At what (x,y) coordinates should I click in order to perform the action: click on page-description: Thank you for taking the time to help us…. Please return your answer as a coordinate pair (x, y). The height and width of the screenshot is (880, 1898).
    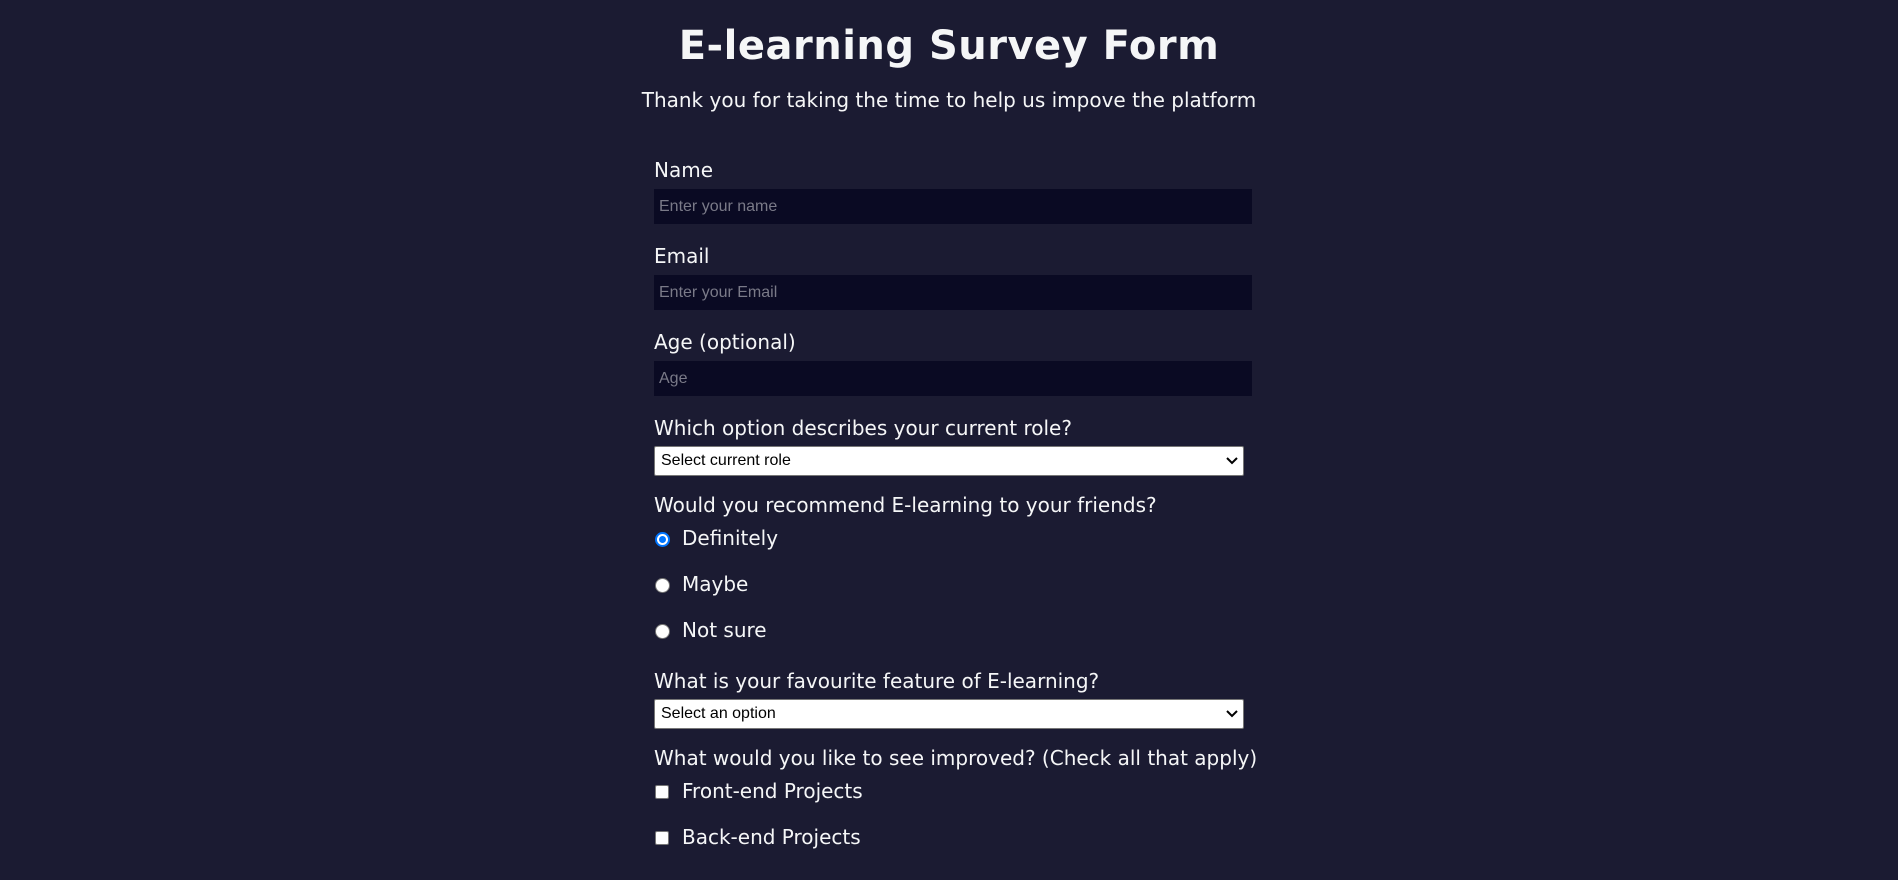
    Looking at the image, I should click on (949, 100).